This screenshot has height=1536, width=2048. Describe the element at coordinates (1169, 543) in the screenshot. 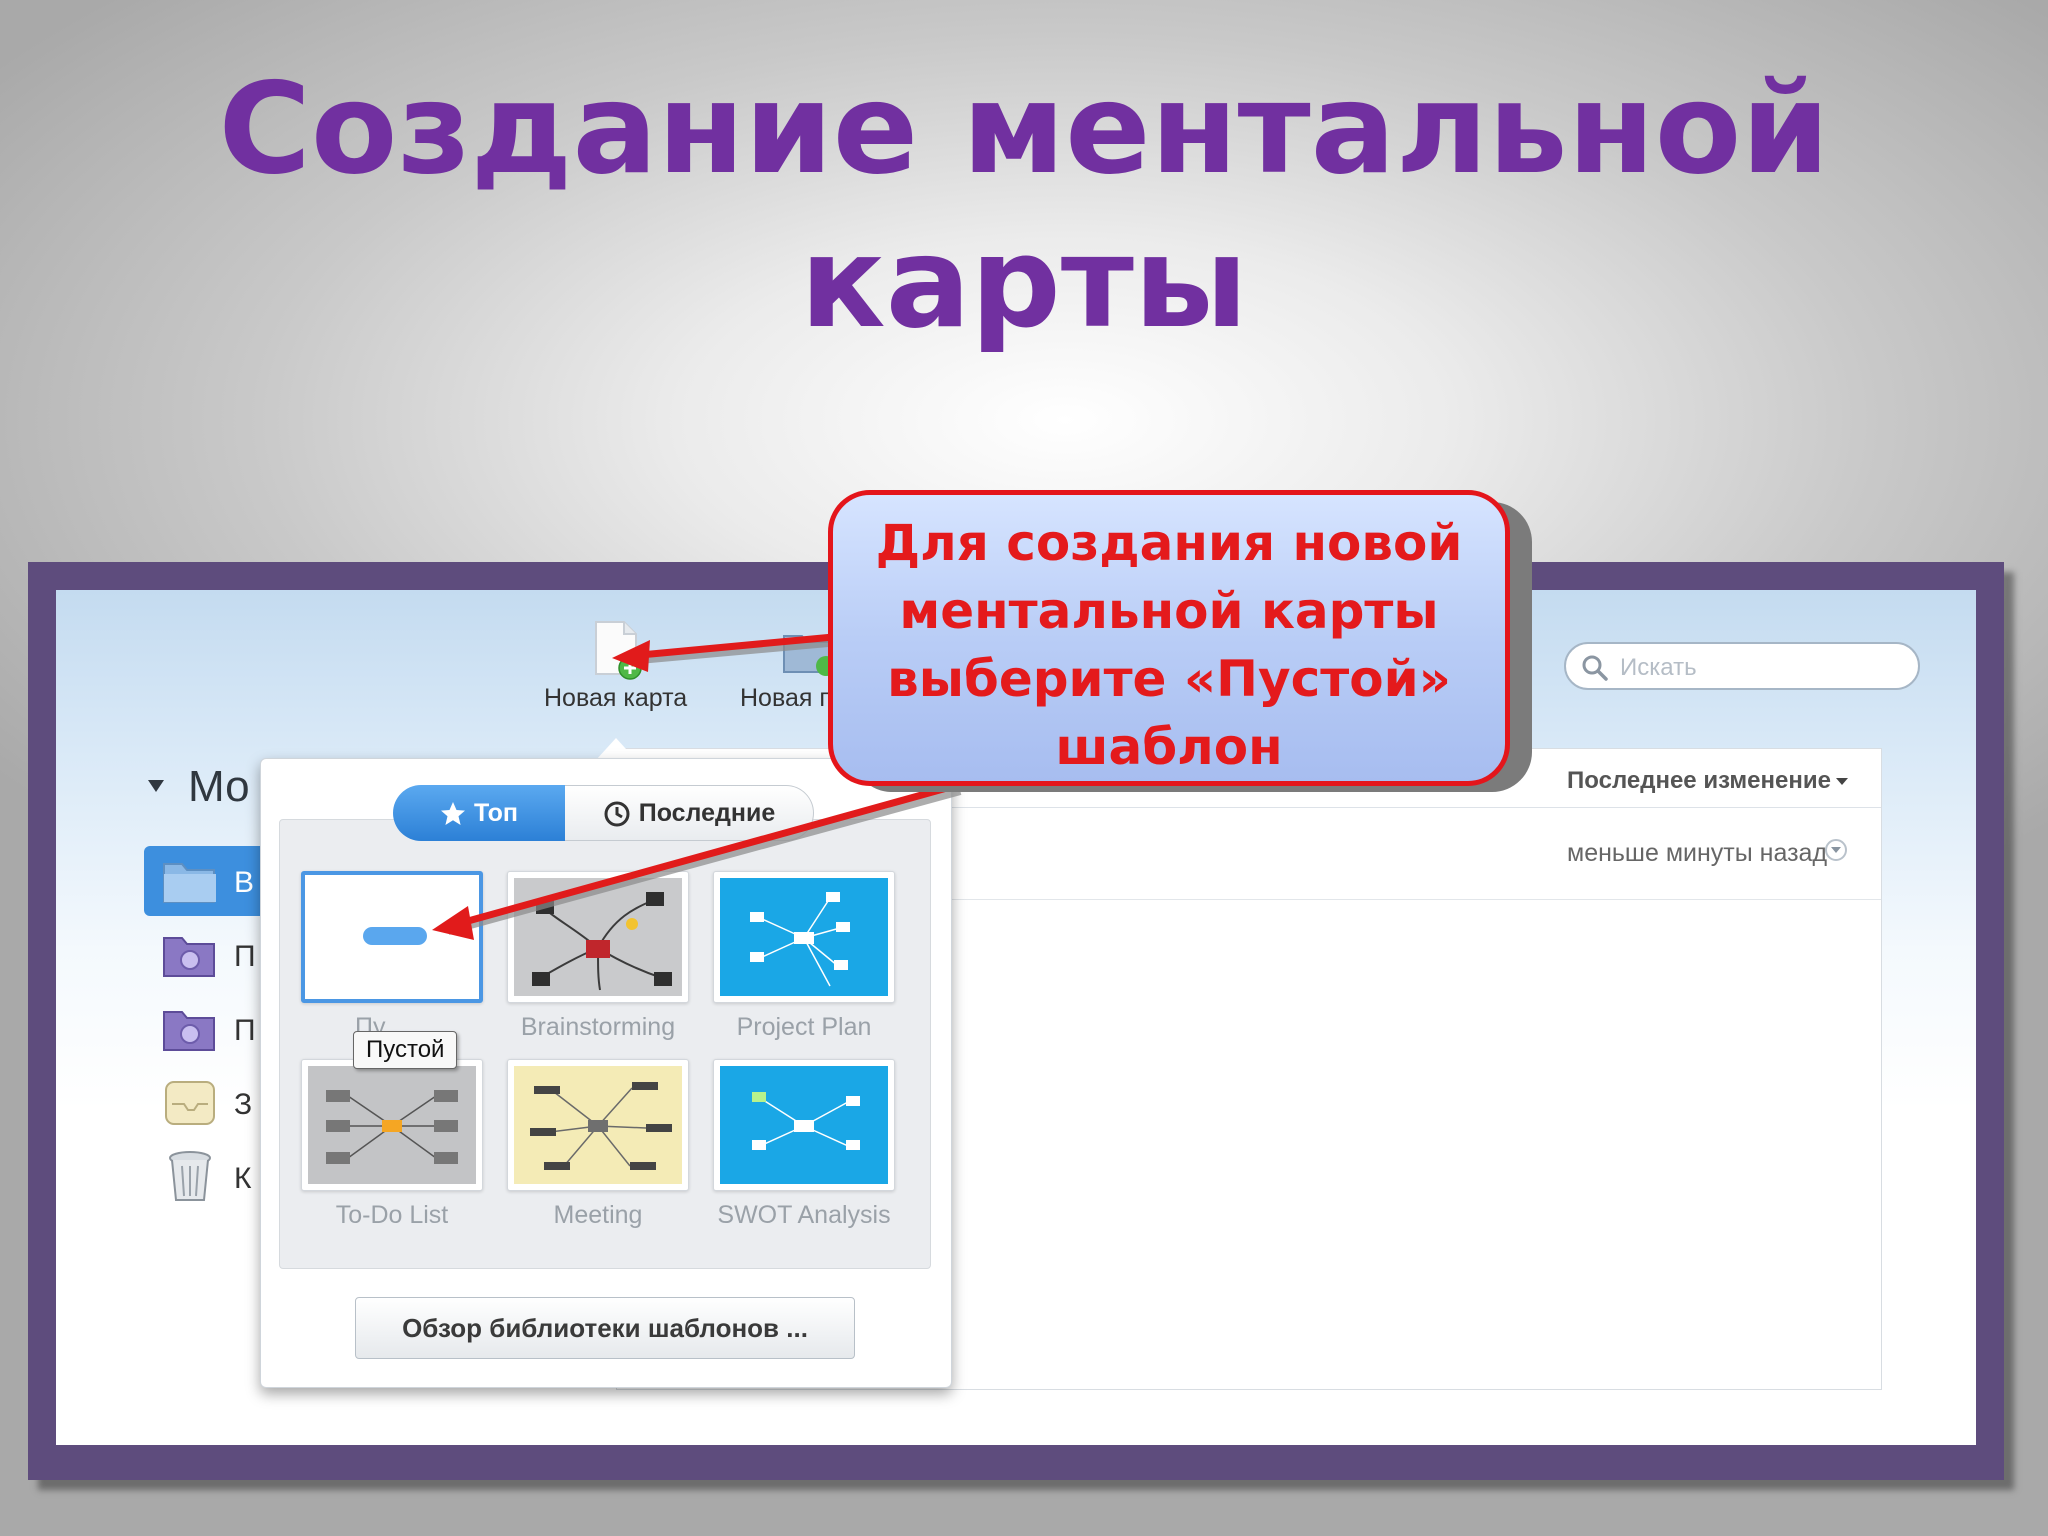

I see `callout-line-1: Для создания новой` at that location.